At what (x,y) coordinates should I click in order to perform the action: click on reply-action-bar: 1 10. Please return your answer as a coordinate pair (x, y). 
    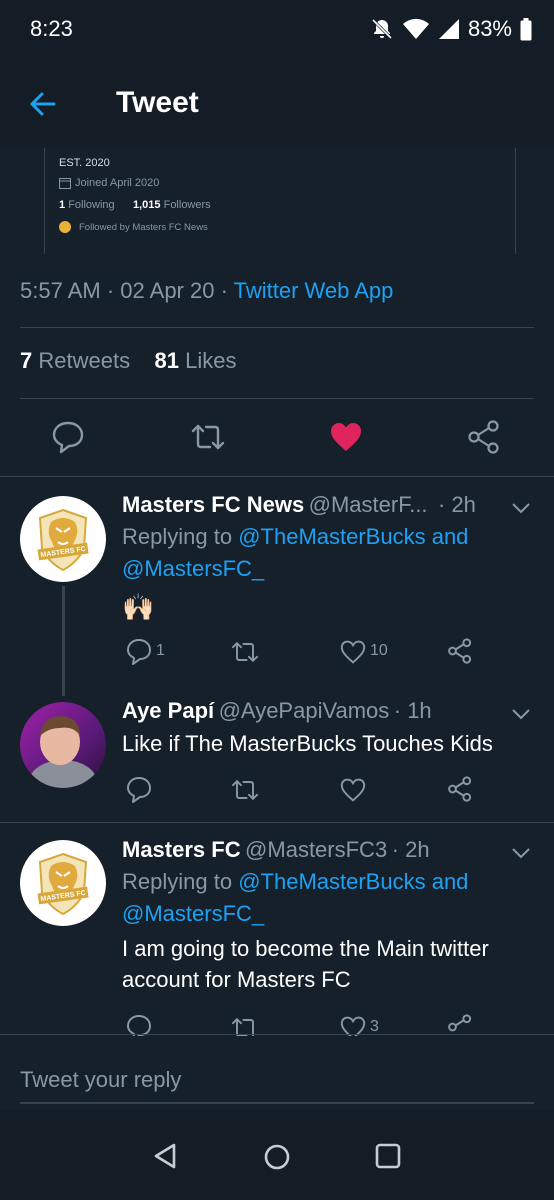
    Looking at the image, I should click on (332, 651).